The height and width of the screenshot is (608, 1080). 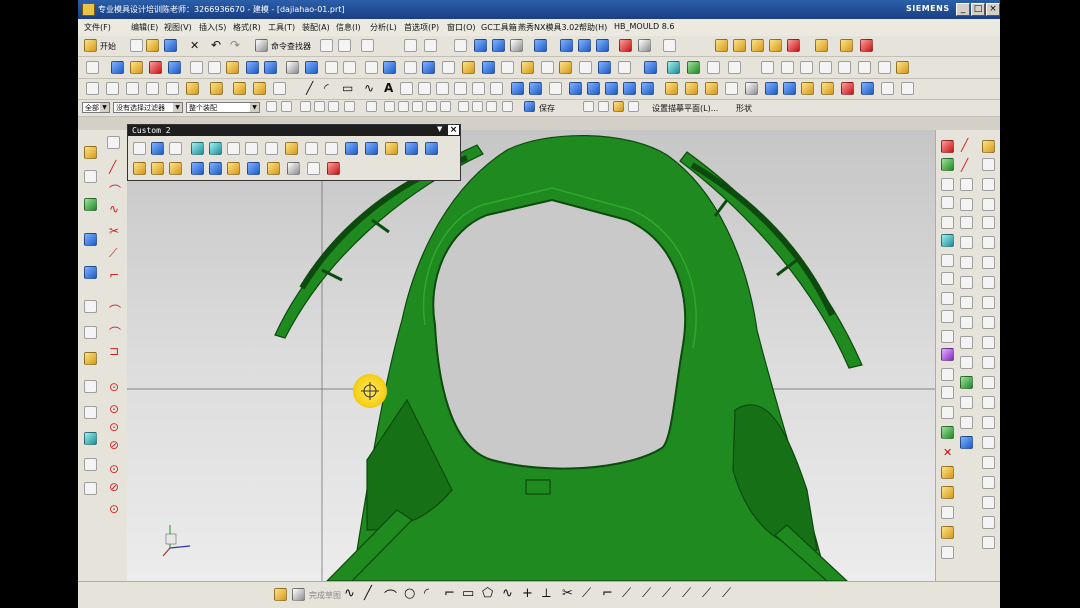 I want to click on right-tool-34-icon, so click(x=966, y=362).